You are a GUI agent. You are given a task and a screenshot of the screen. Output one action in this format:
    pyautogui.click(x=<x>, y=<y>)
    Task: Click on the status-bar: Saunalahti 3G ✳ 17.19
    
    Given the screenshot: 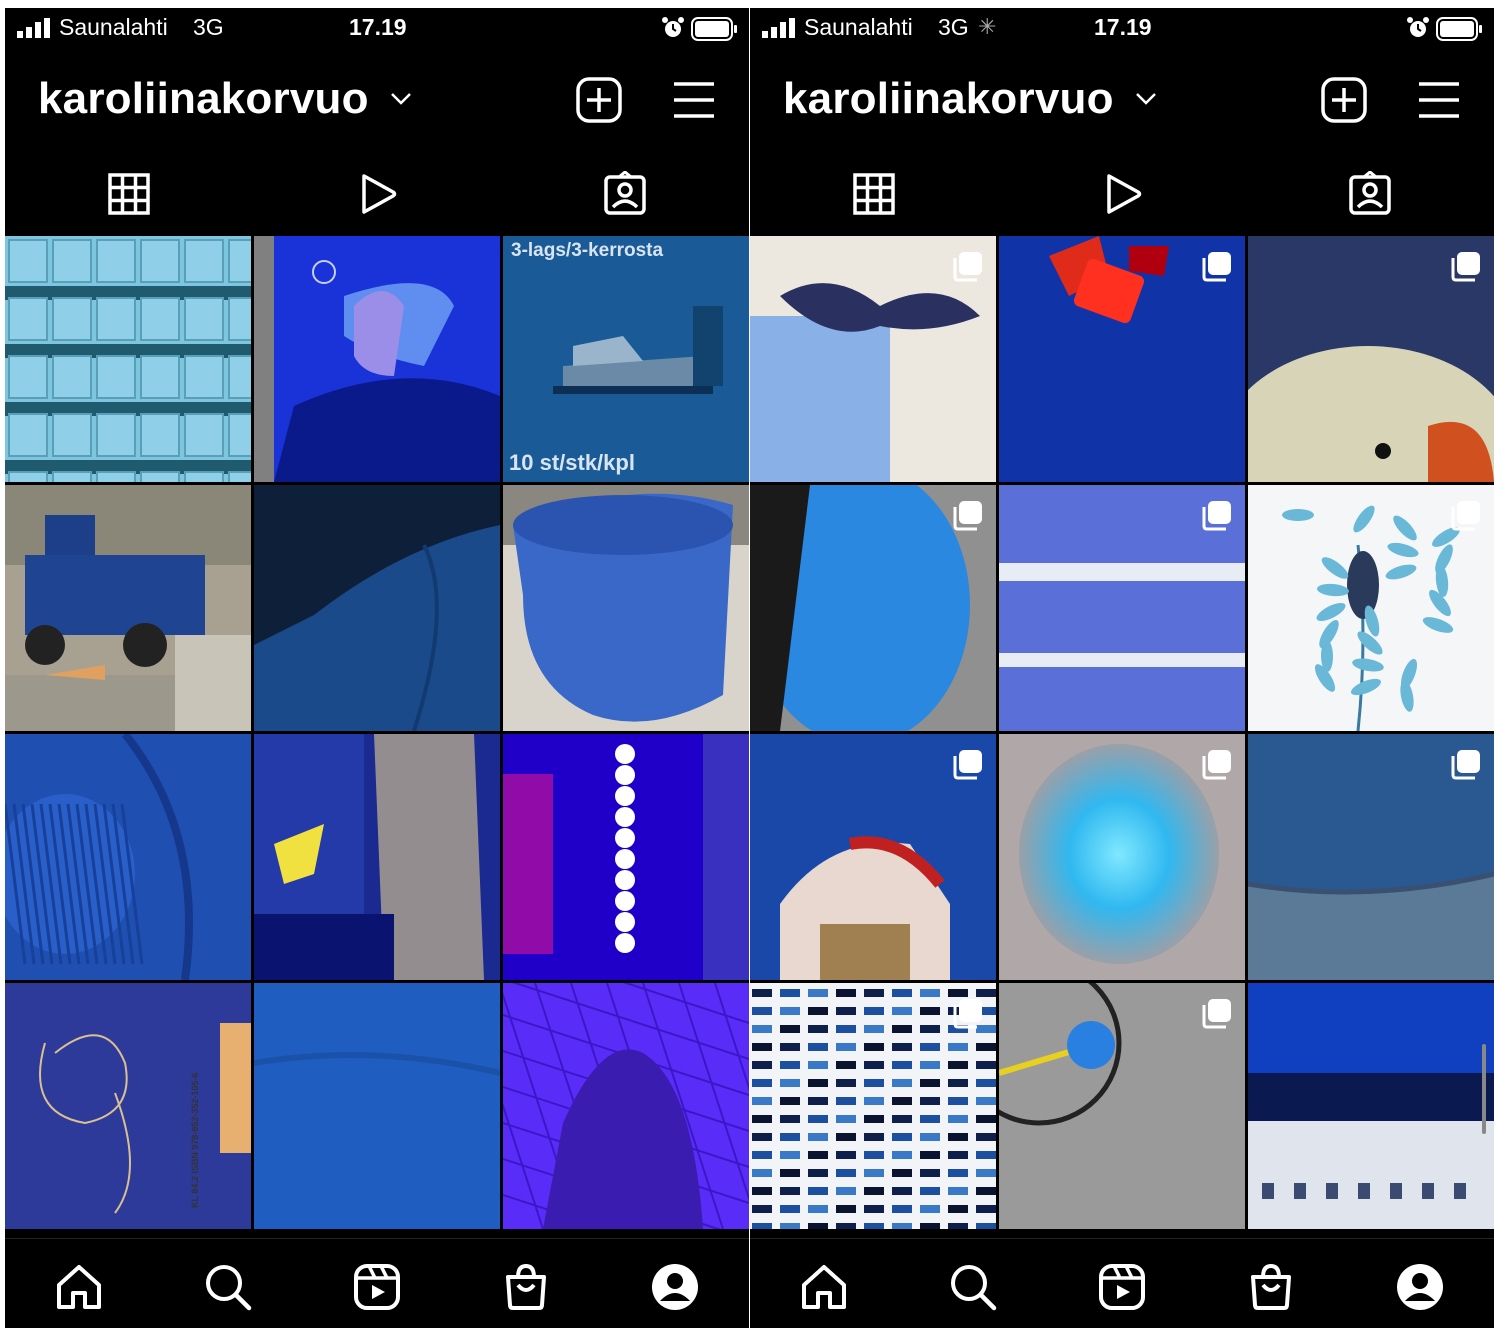 What is the action you would take?
    pyautogui.click(x=1122, y=29)
    